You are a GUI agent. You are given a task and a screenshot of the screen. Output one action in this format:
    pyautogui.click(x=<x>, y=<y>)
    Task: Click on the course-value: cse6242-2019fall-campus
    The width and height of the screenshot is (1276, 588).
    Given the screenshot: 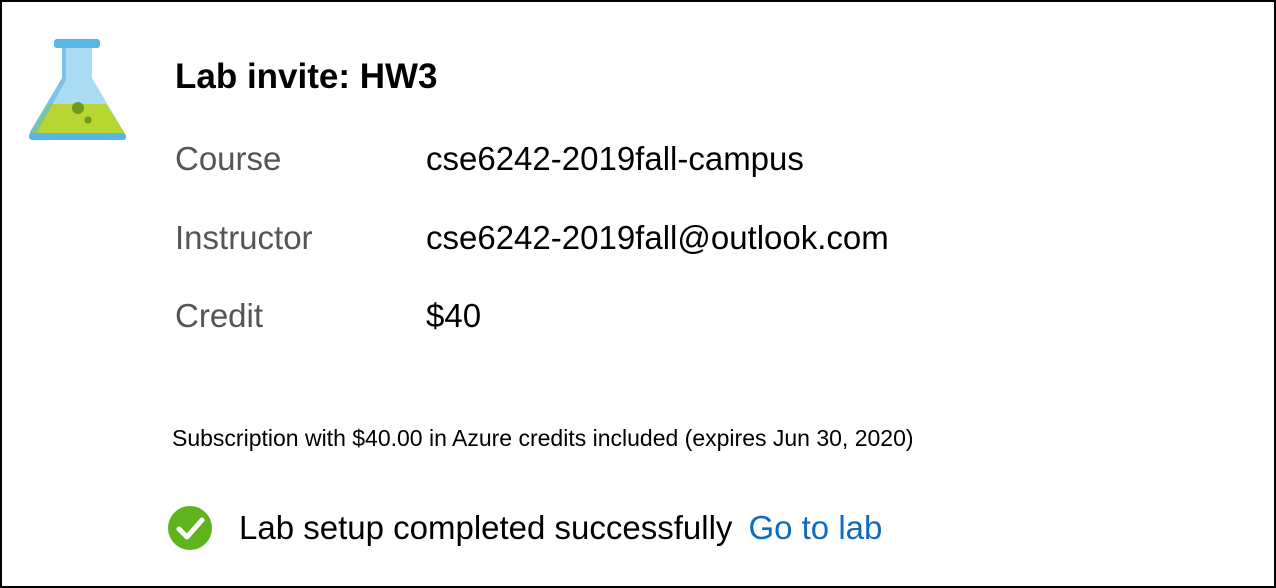 What is the action you would take?
    pyautogui.click(x=615, y=158)
    